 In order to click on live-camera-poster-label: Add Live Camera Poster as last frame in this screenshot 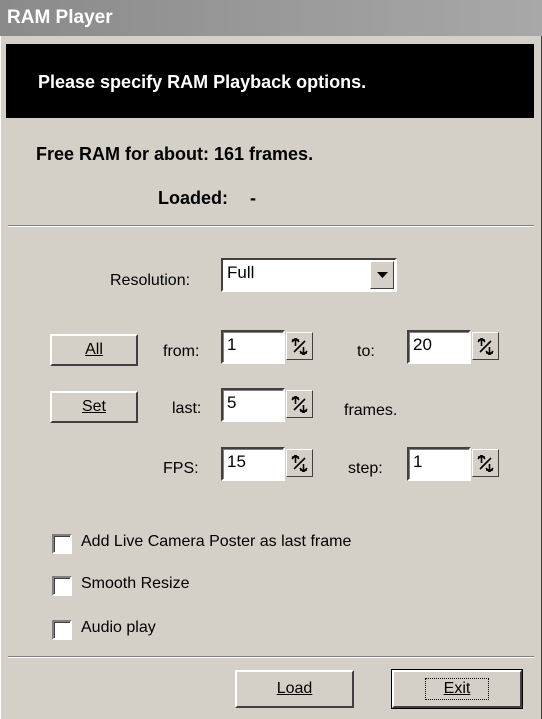, I will do `click(216, 542)`.